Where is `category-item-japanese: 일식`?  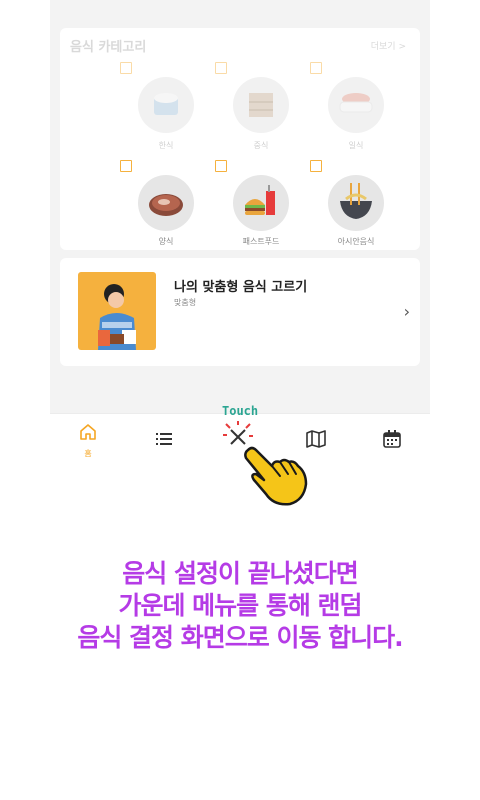
category-item-japanese: 일식 is located at coordinates (358, 107).